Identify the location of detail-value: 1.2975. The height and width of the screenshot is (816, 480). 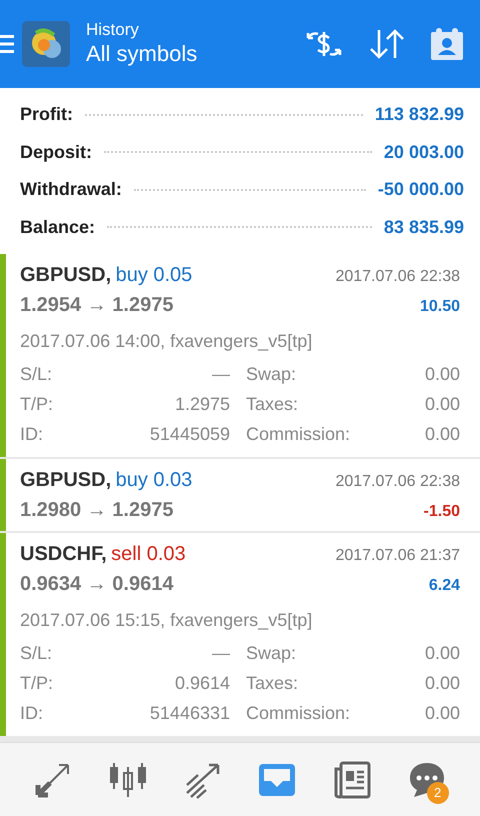
(202, 404).